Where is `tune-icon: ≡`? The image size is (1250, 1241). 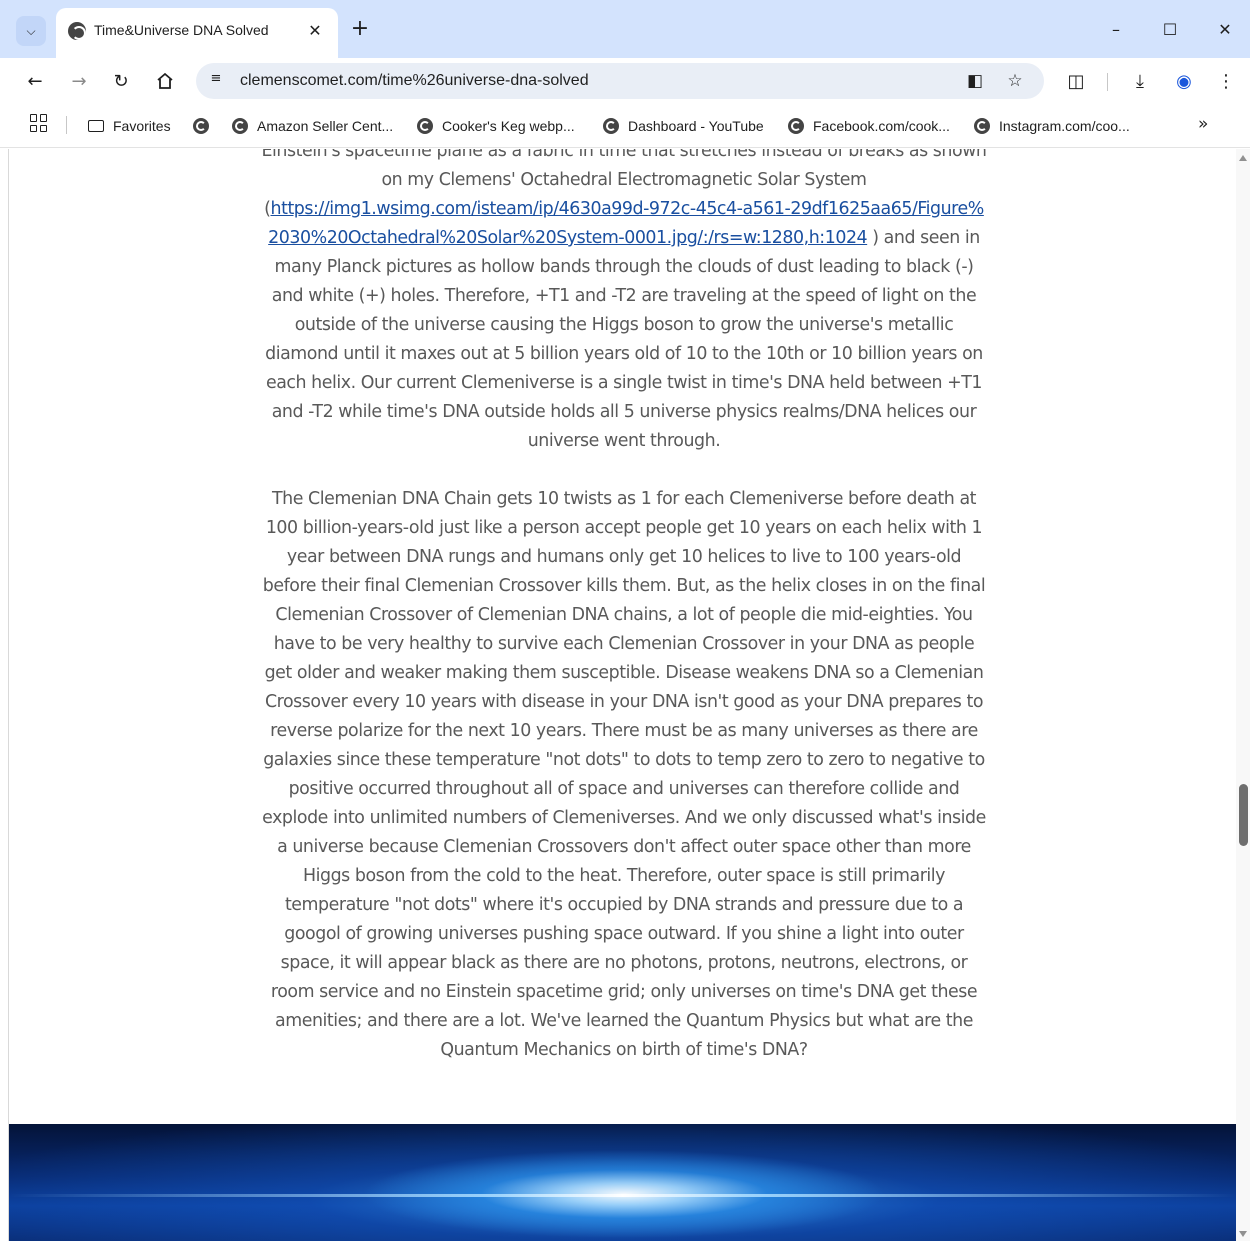
tune-icon: ≡ is located at coordinates (216, 81).